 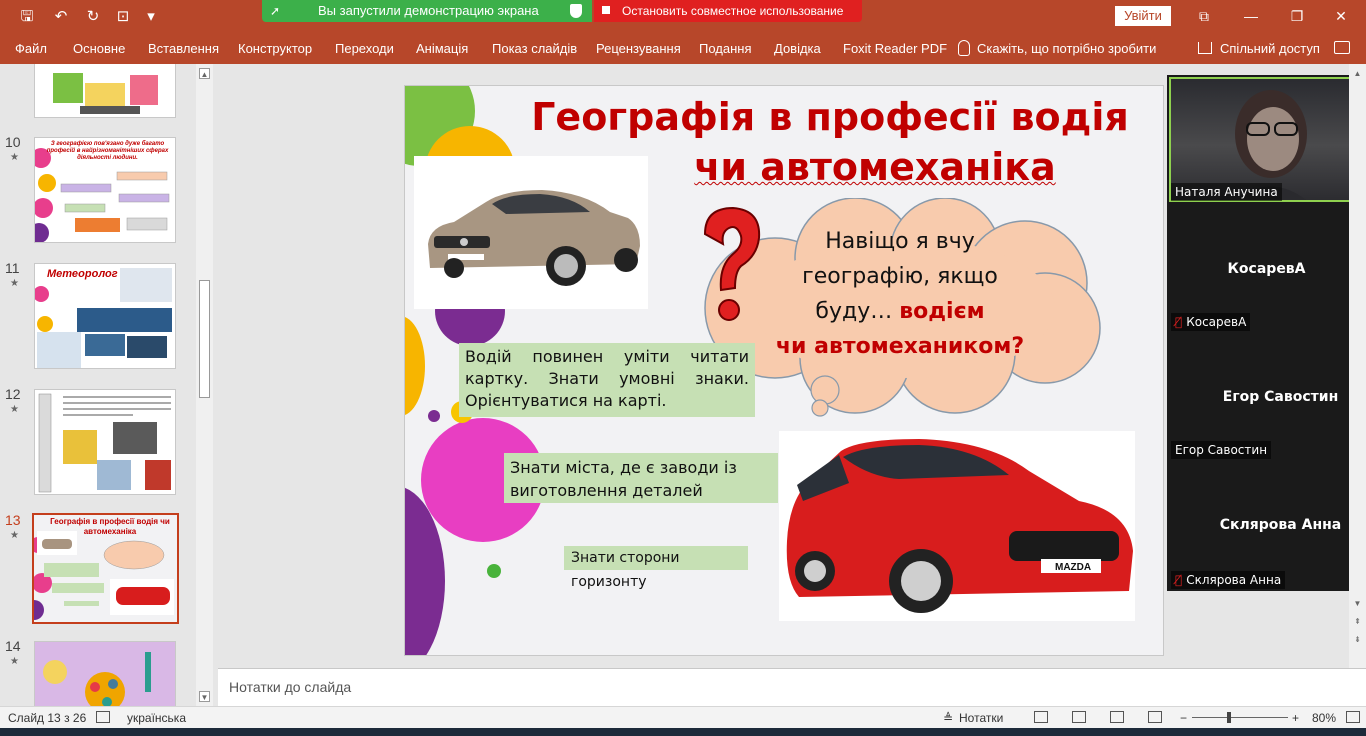 What do you see at coordinates (1357, 621) in the screenshot?
I see `previous-slide-icon: ⇞` at bounding box center [1357, 621].